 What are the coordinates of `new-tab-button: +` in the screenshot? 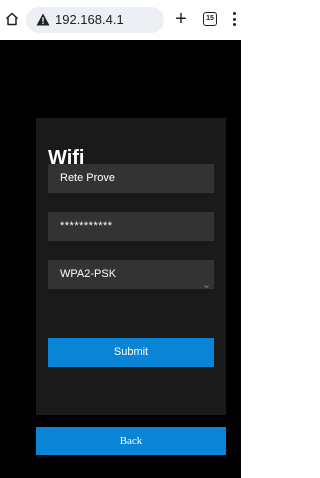 It's located at (181, 19).